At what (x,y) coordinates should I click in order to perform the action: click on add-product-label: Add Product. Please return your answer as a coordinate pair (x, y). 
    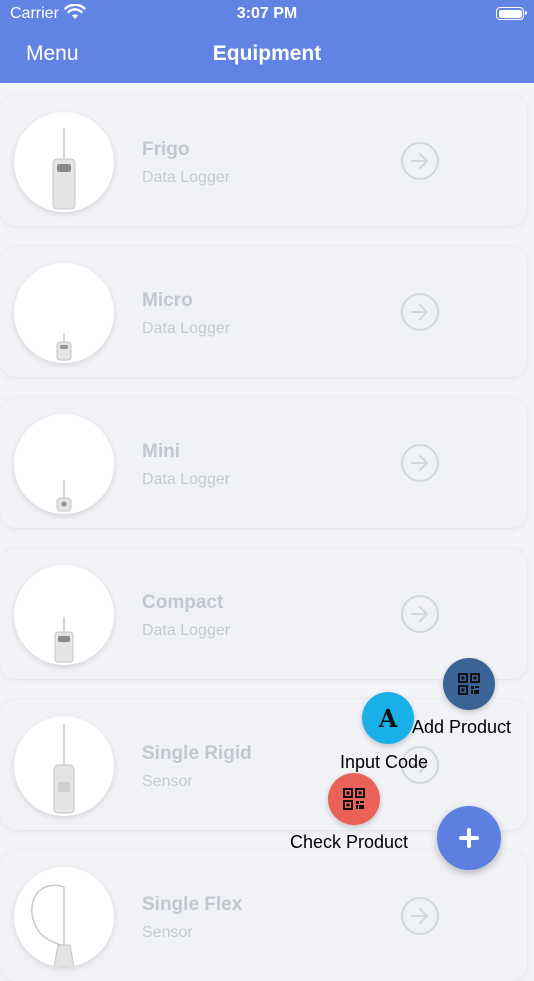
    Looking at the image, I should click on (461, 727).